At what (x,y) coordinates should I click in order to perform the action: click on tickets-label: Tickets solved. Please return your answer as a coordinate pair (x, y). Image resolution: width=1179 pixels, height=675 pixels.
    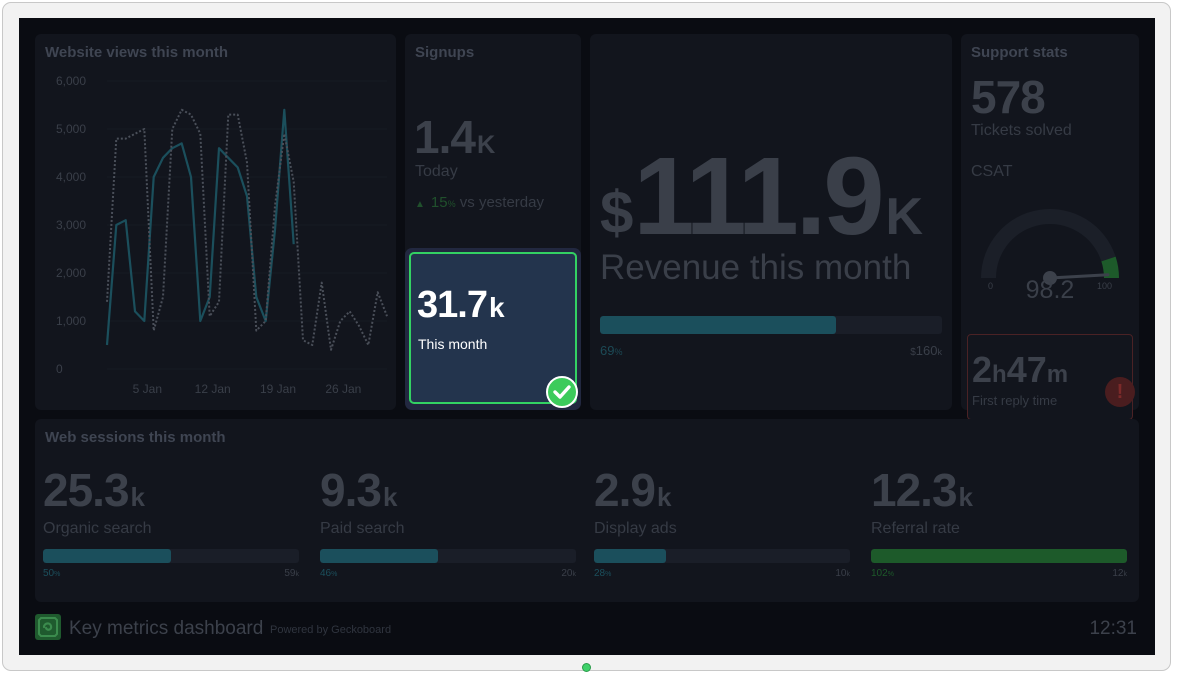
    Looking at the image, I should click on (1021, 130).